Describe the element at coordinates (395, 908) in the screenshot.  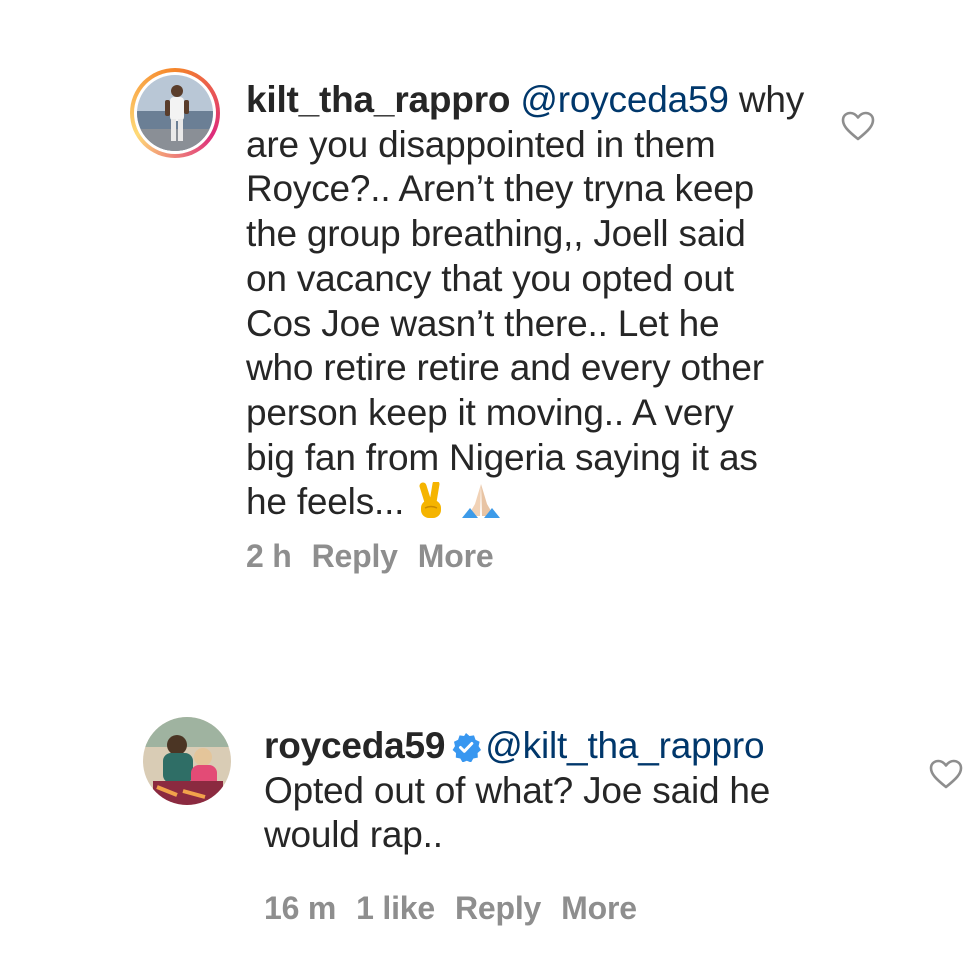
I see `likes-count-link: 1 like` at that location.